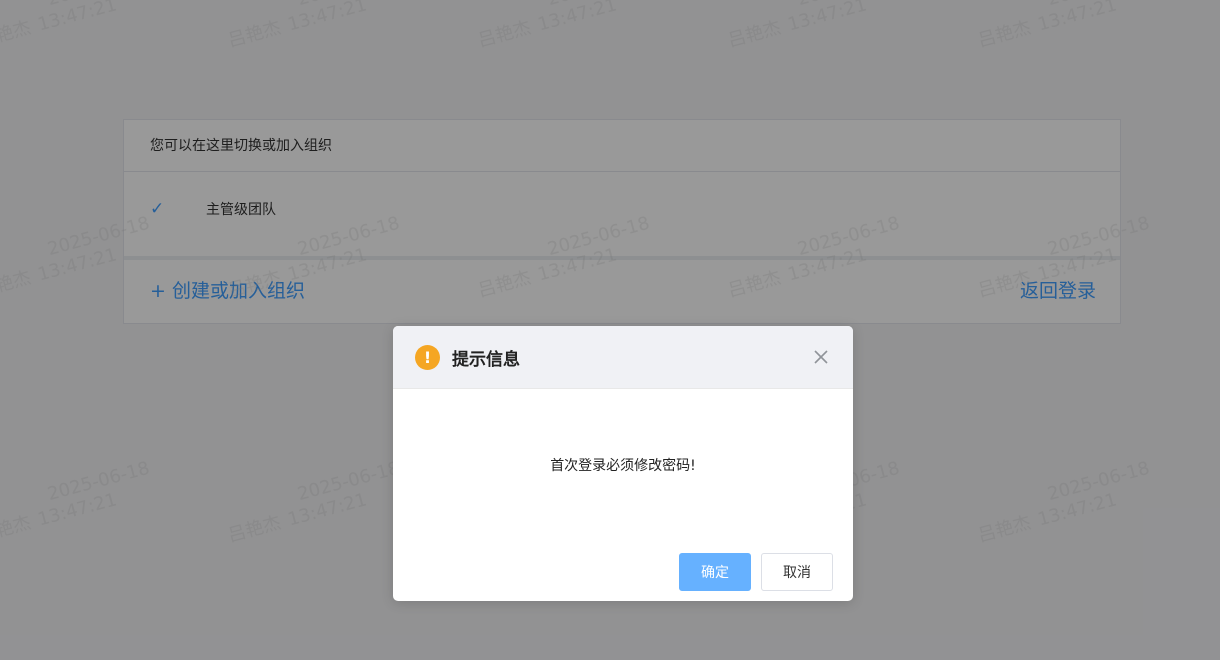 Image resolution: width=1220 pixels, height=660 pixels. What do you see at coordinates (623, 357) in the screenshot?
I see `dialog-header: ! 提示信息` at bounding box center [623, 357].